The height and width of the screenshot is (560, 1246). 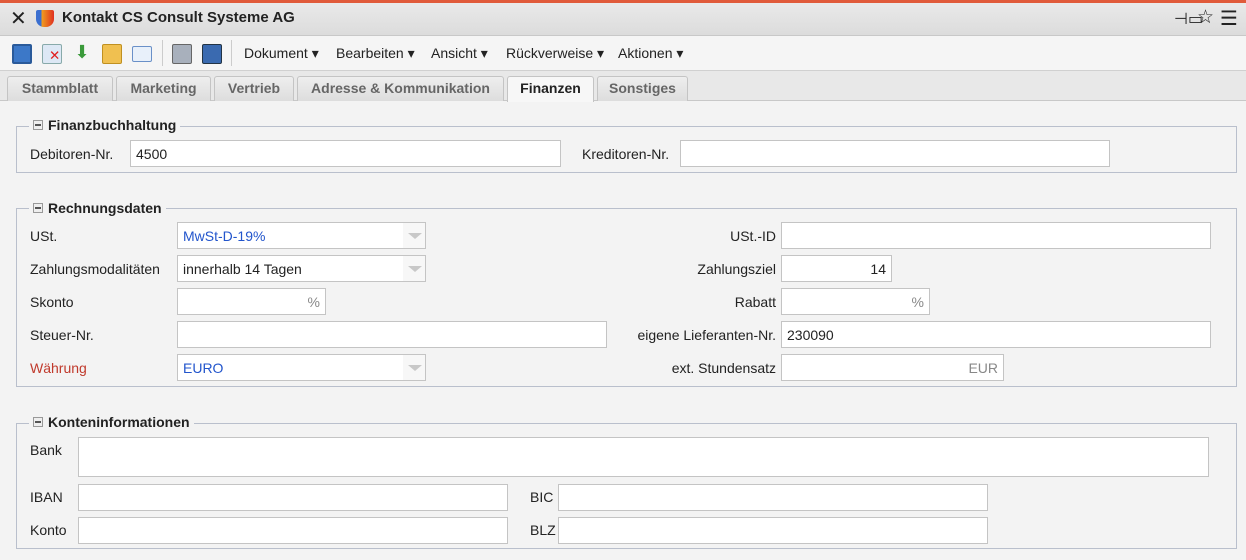 What do you see at coordinates (855, 301) in the screenshot?
I see `rabatt-input: %` at bounding box center [855, 301].